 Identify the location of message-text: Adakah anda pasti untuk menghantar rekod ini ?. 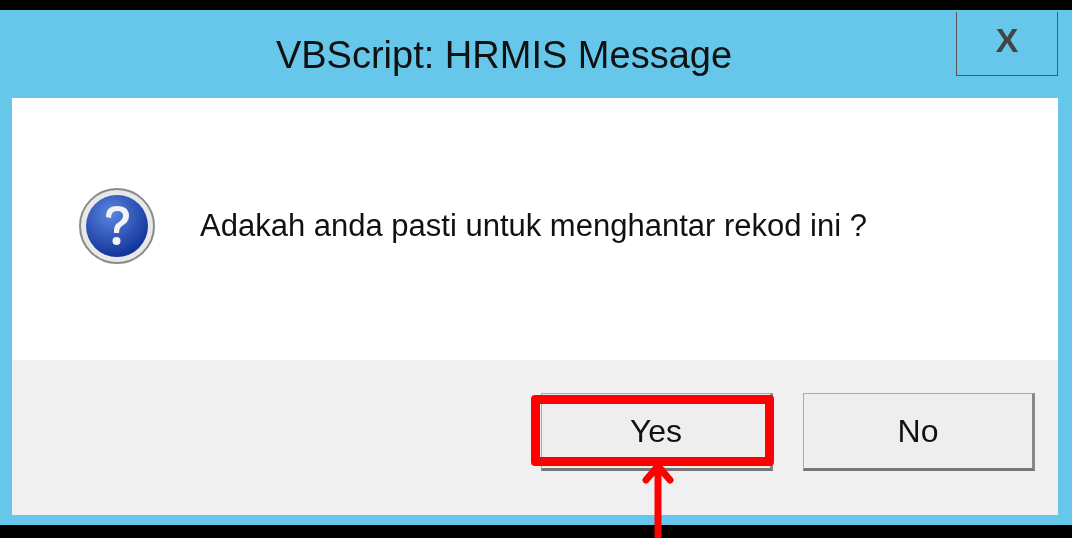
(533, 226).